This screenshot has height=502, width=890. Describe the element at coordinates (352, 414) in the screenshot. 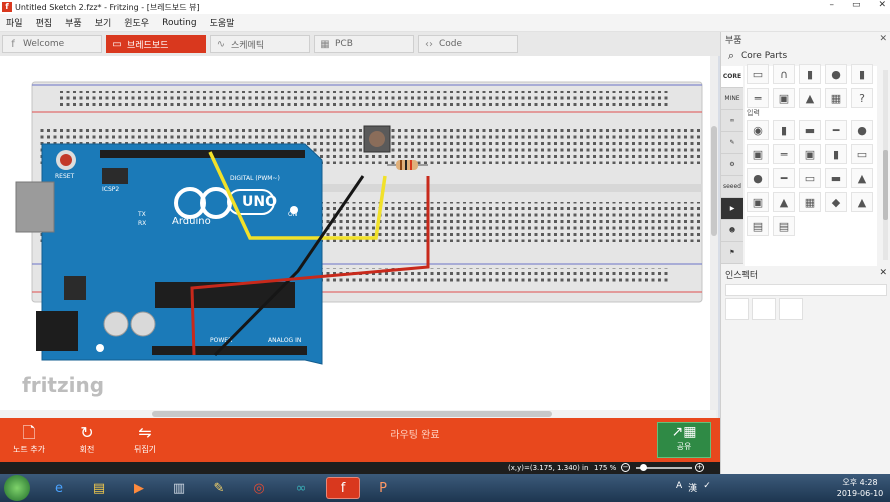

I see `horizontal-scroll-thumb` at that location.